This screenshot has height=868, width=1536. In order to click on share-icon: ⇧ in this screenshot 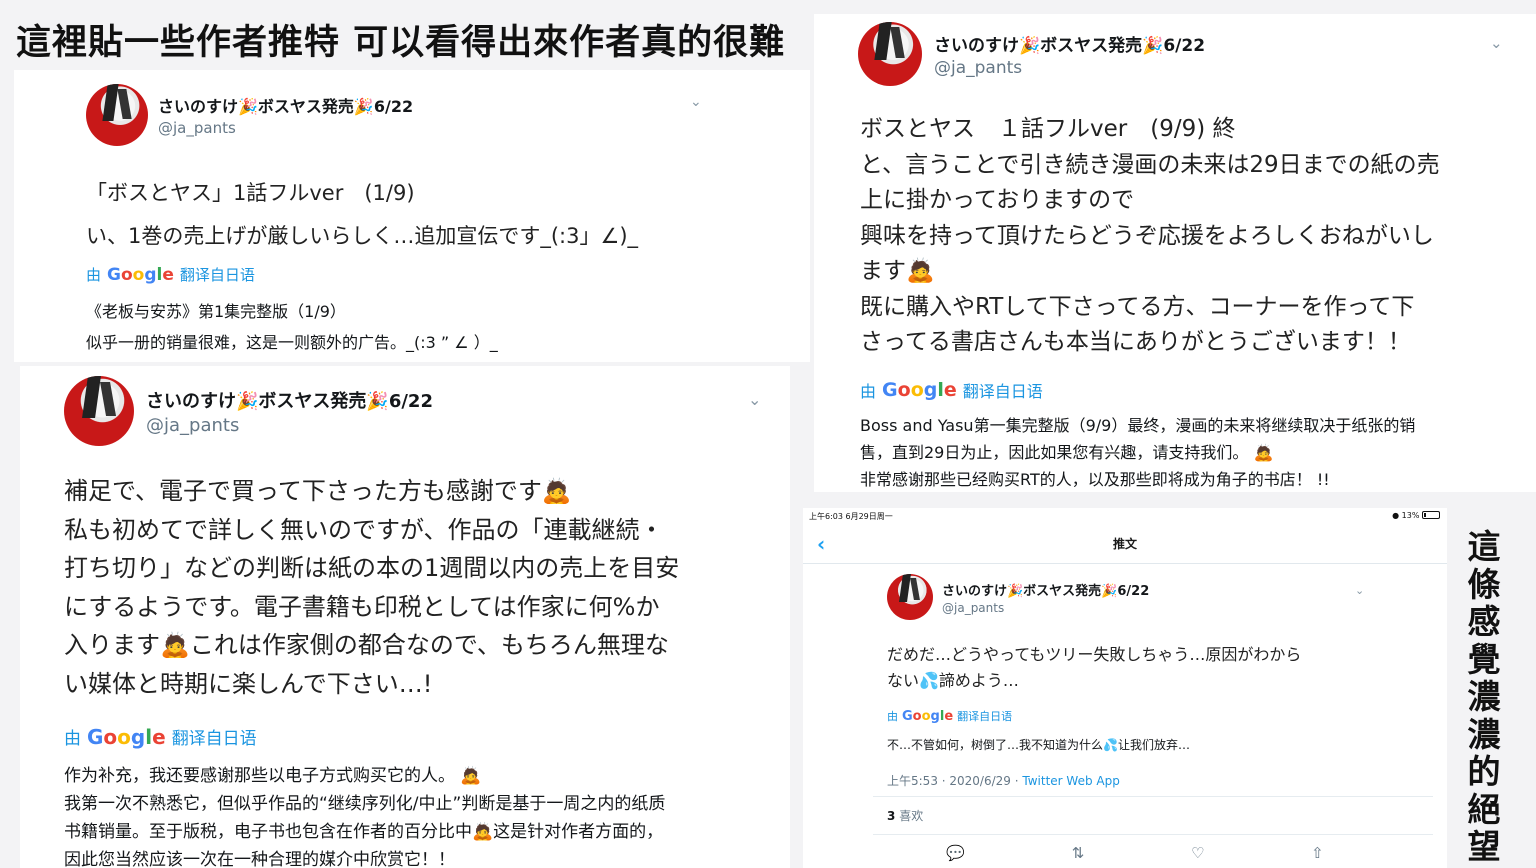, I will do `click(1317, 853)`.